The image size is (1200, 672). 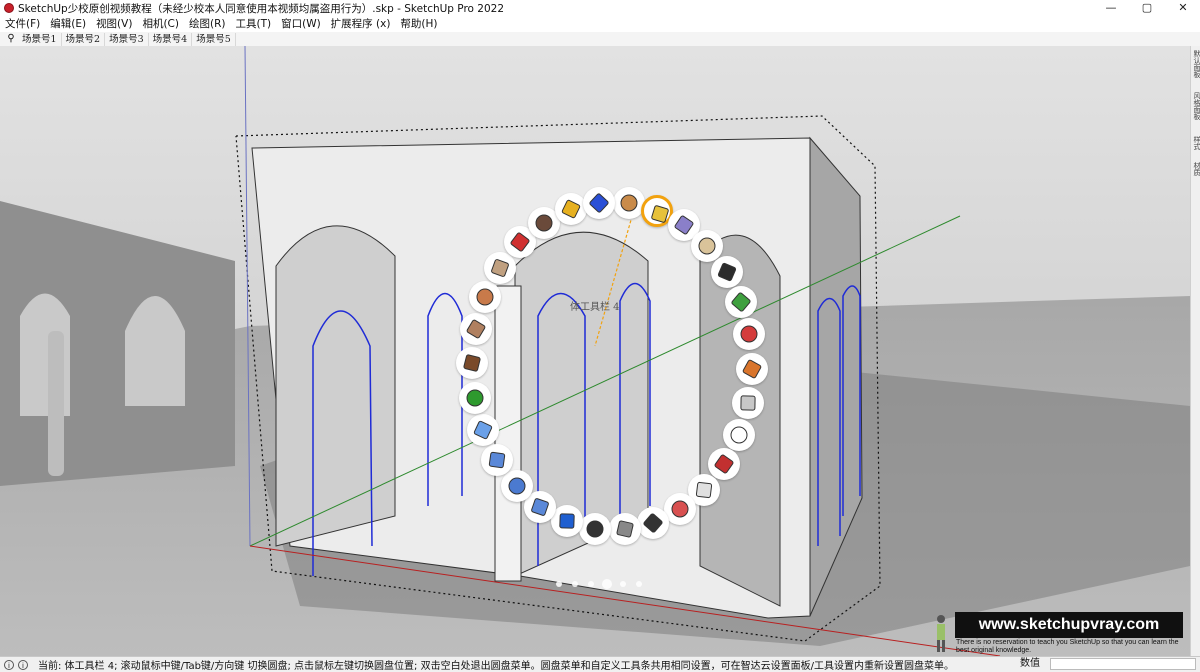 I want to click on solid-tool-icon, so click(x=629, y=203).